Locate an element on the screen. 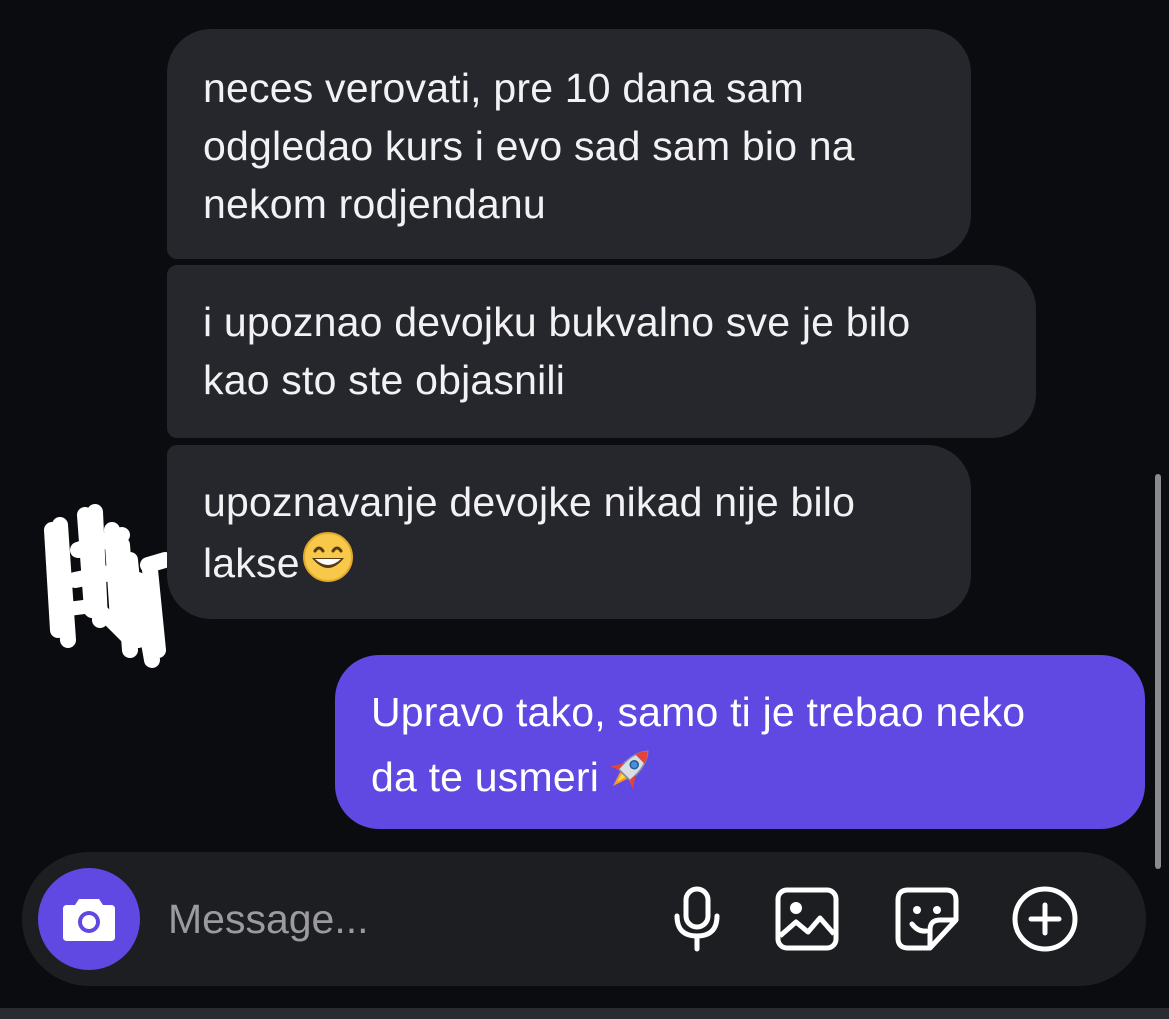  plus-icon is located at coordinates (1045, 919).